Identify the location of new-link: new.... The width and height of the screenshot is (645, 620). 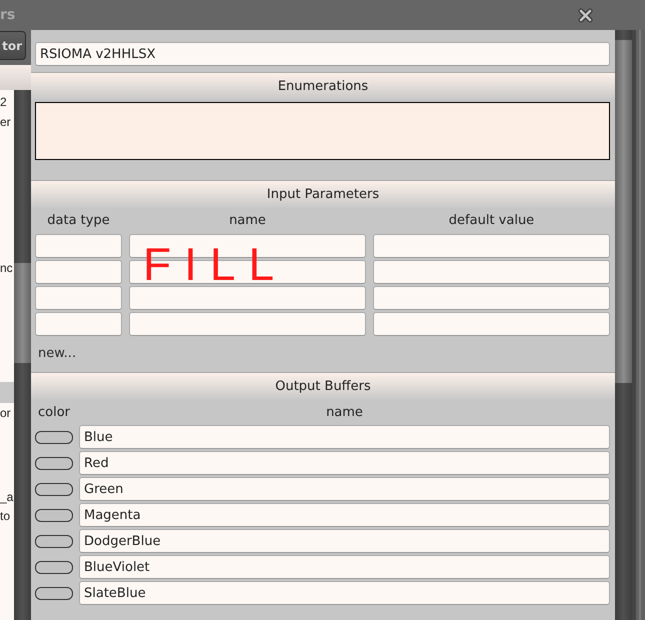
(57, 354).